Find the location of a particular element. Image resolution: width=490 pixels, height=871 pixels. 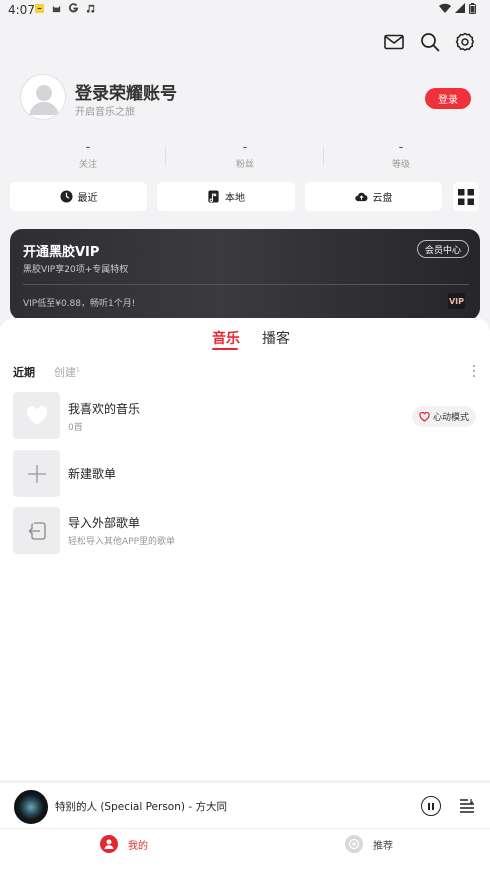

subtab-created: 创建1 is located at coordinates (67, 372).